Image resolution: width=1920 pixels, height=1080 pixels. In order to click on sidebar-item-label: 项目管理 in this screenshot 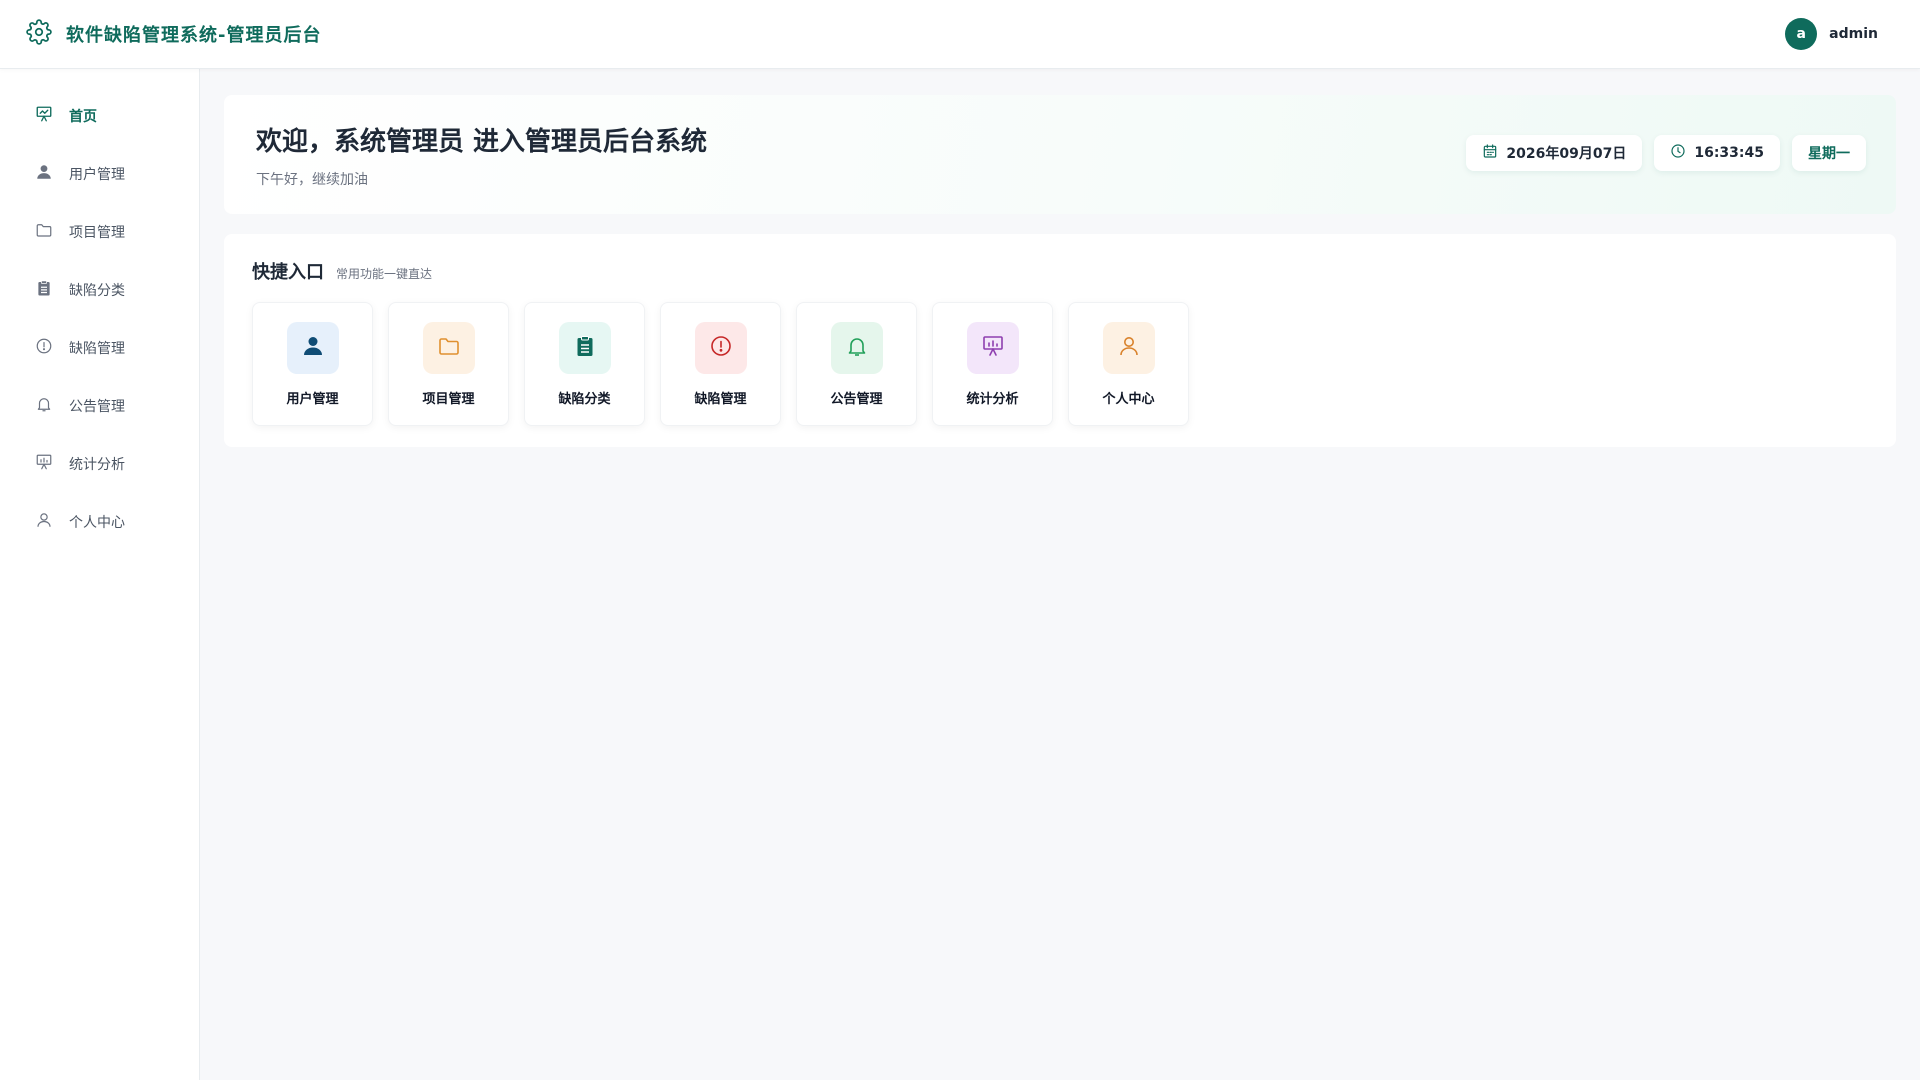, I will do `click(97, 233)`.